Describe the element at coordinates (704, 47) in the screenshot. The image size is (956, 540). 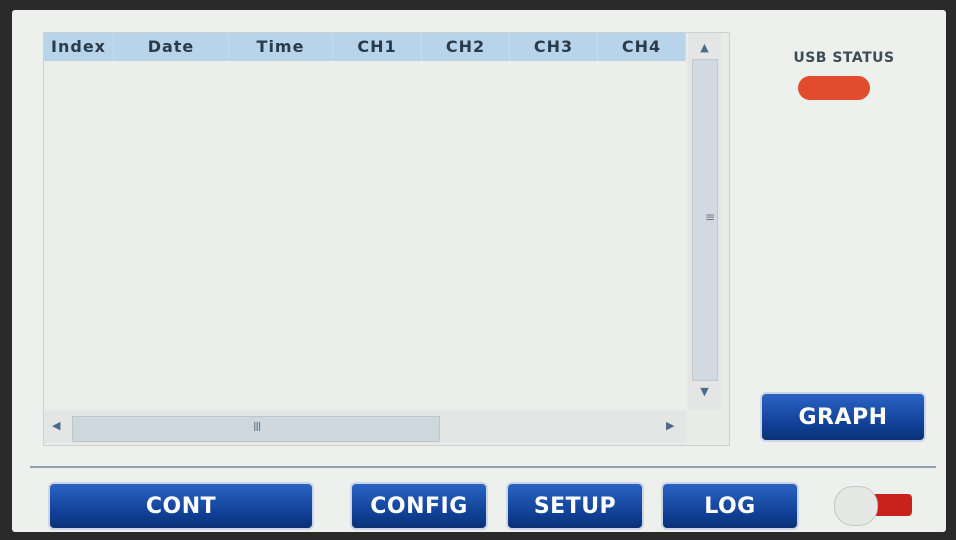
I see `scroll-up-icon: ▲` at that location.